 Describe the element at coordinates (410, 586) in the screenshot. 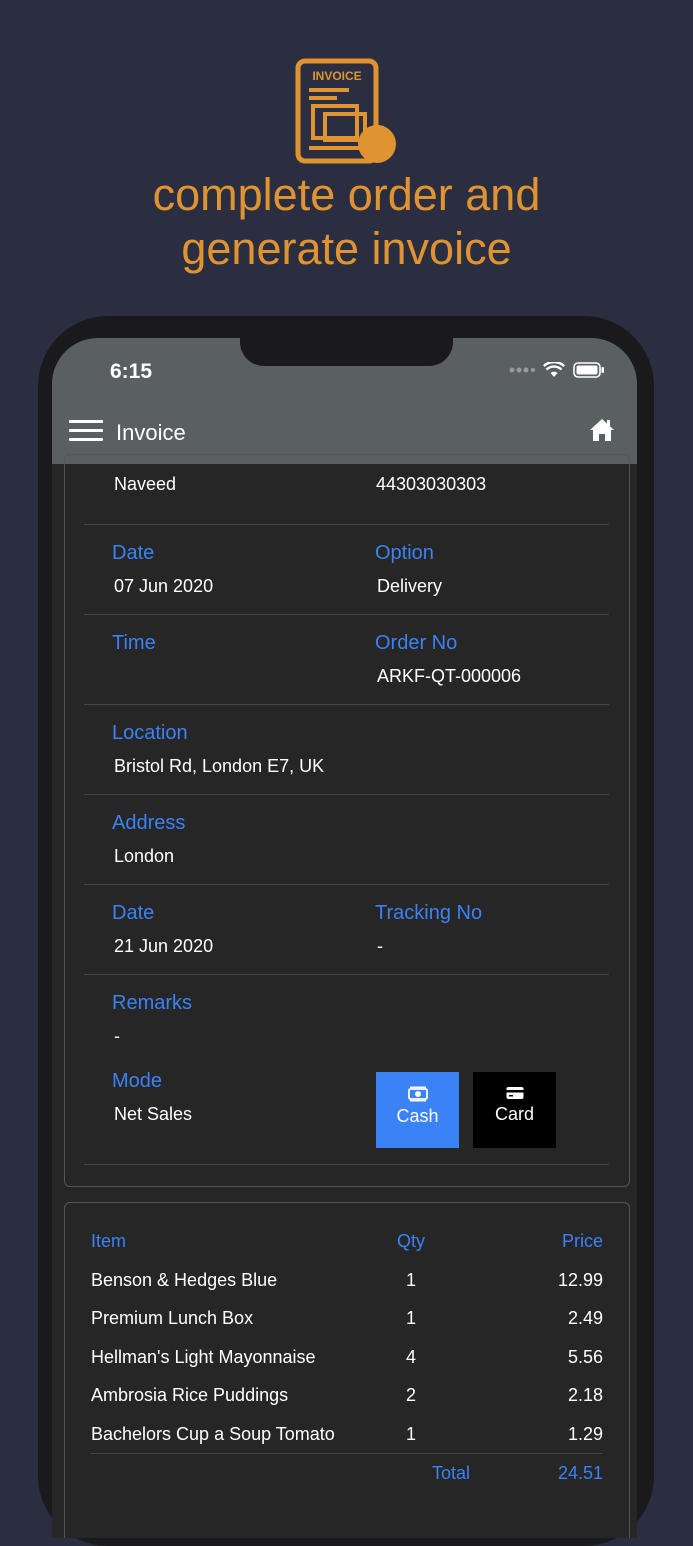

I see `option-value: Delivery` at that location.